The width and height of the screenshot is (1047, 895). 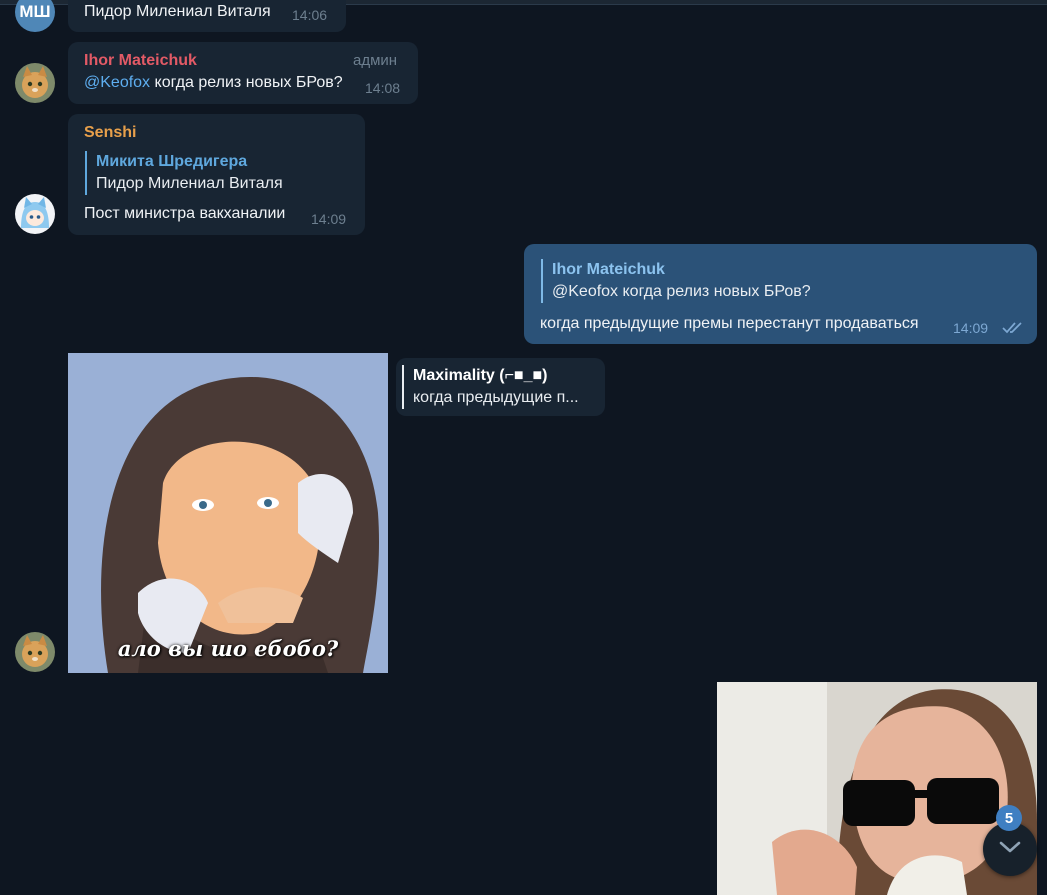 What do you see at coordinates (35, 11) in the screenshot?
I see `avatar-initials: МШ` at bounding box center [35, 11].